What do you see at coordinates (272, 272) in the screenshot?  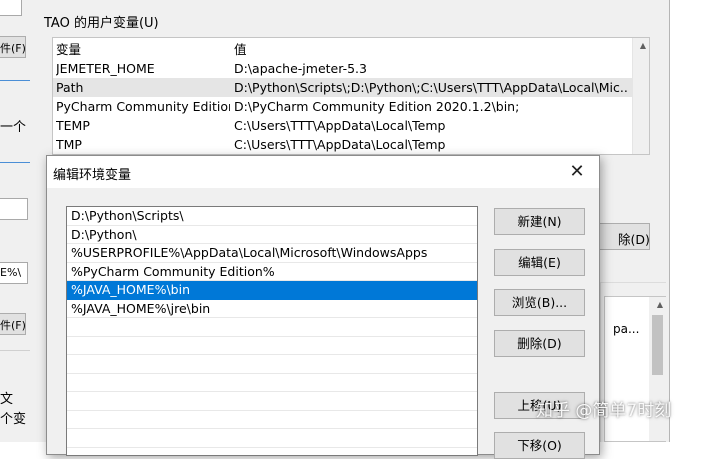 I see `list-item: %PyCharm Community Edition%` at bounding box center [272, 272].